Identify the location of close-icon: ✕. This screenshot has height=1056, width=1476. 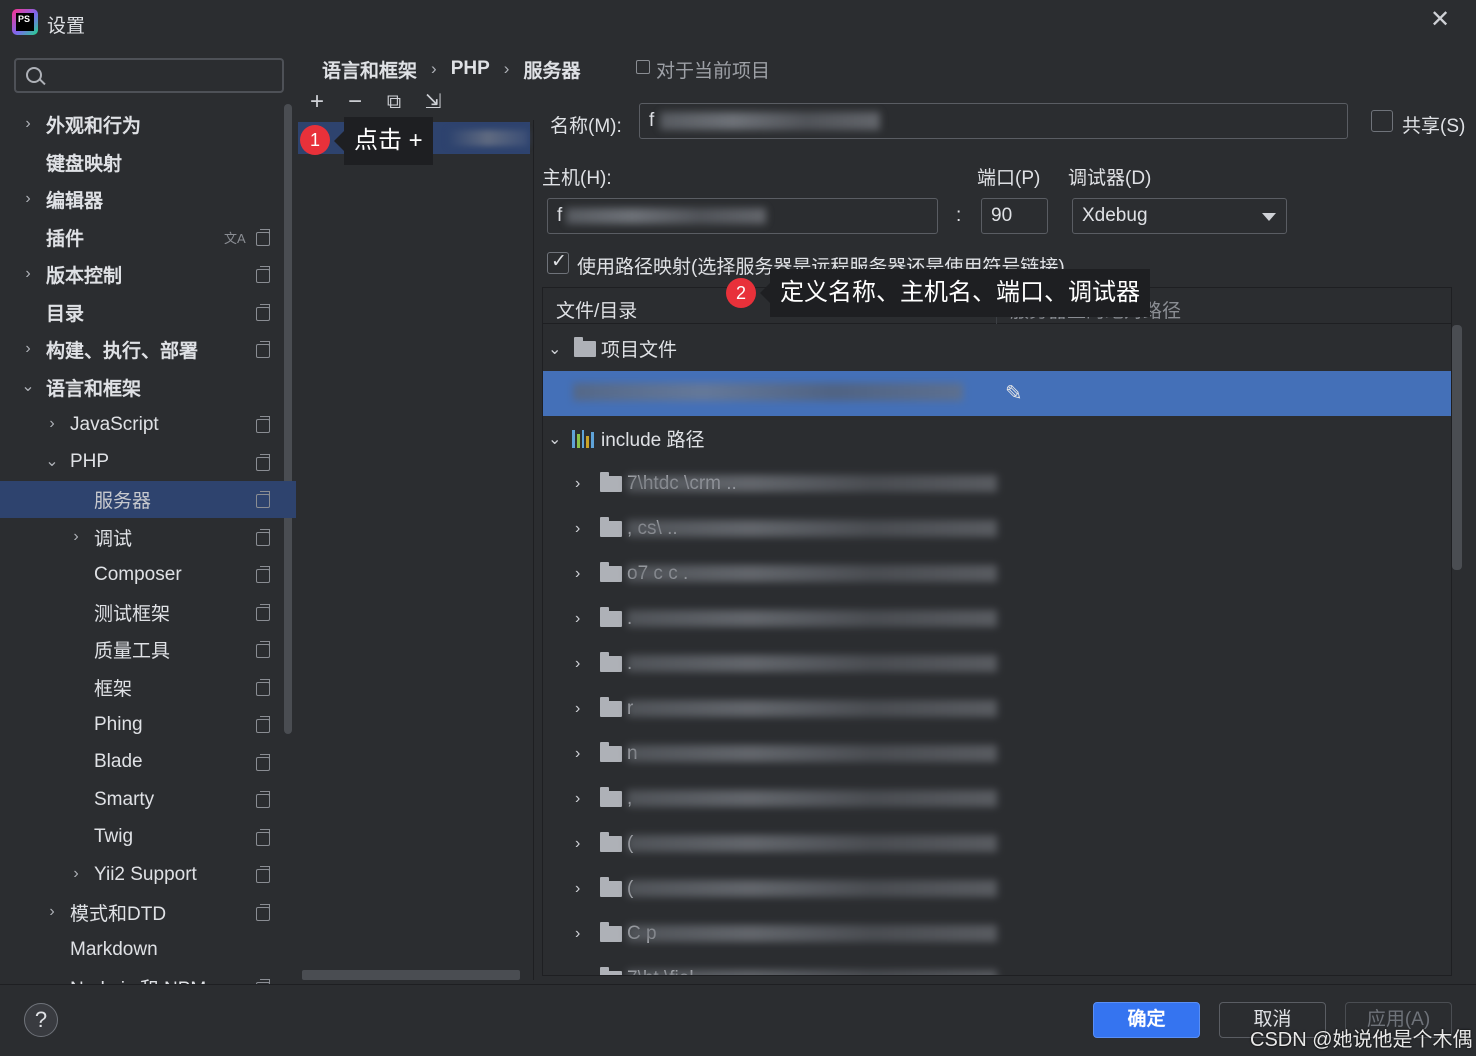
(1440, 20).